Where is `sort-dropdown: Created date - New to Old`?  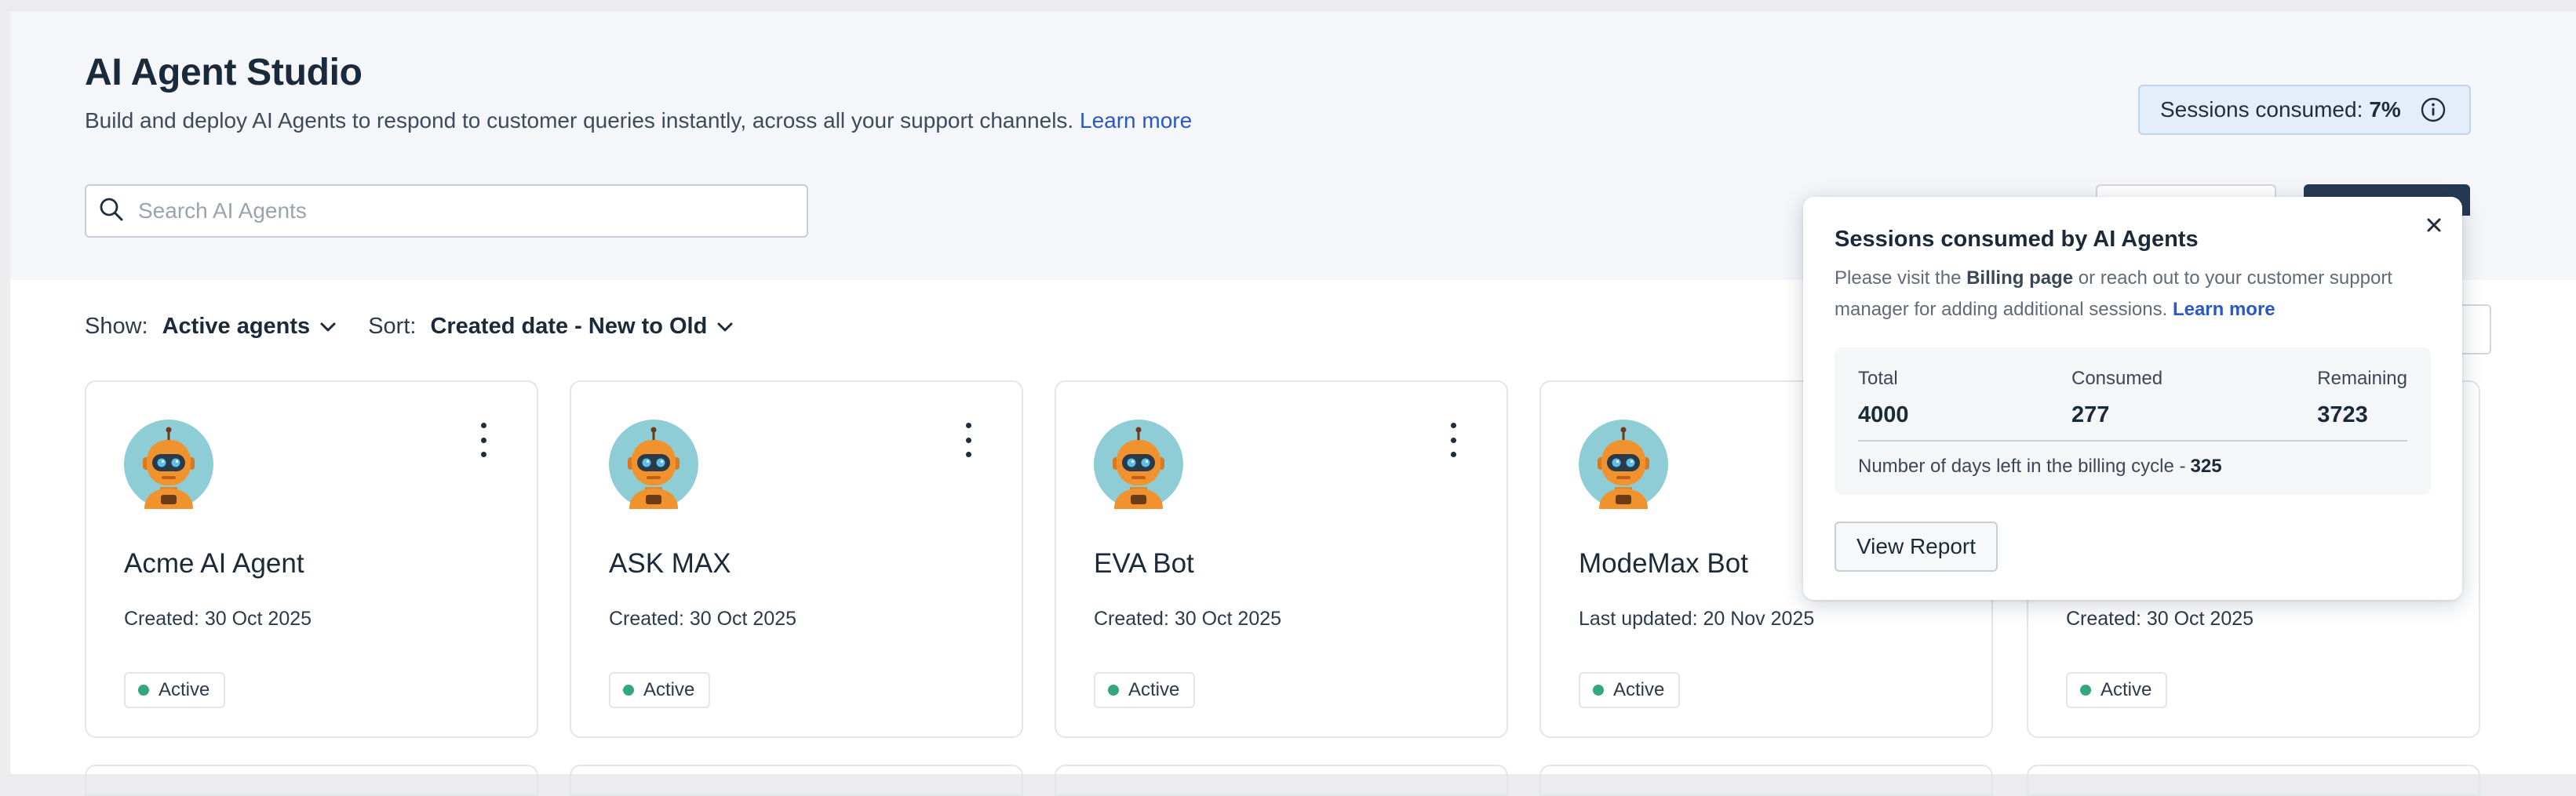 sort-dropdown: Created date - New to Old is located at coordinates (568, 327).